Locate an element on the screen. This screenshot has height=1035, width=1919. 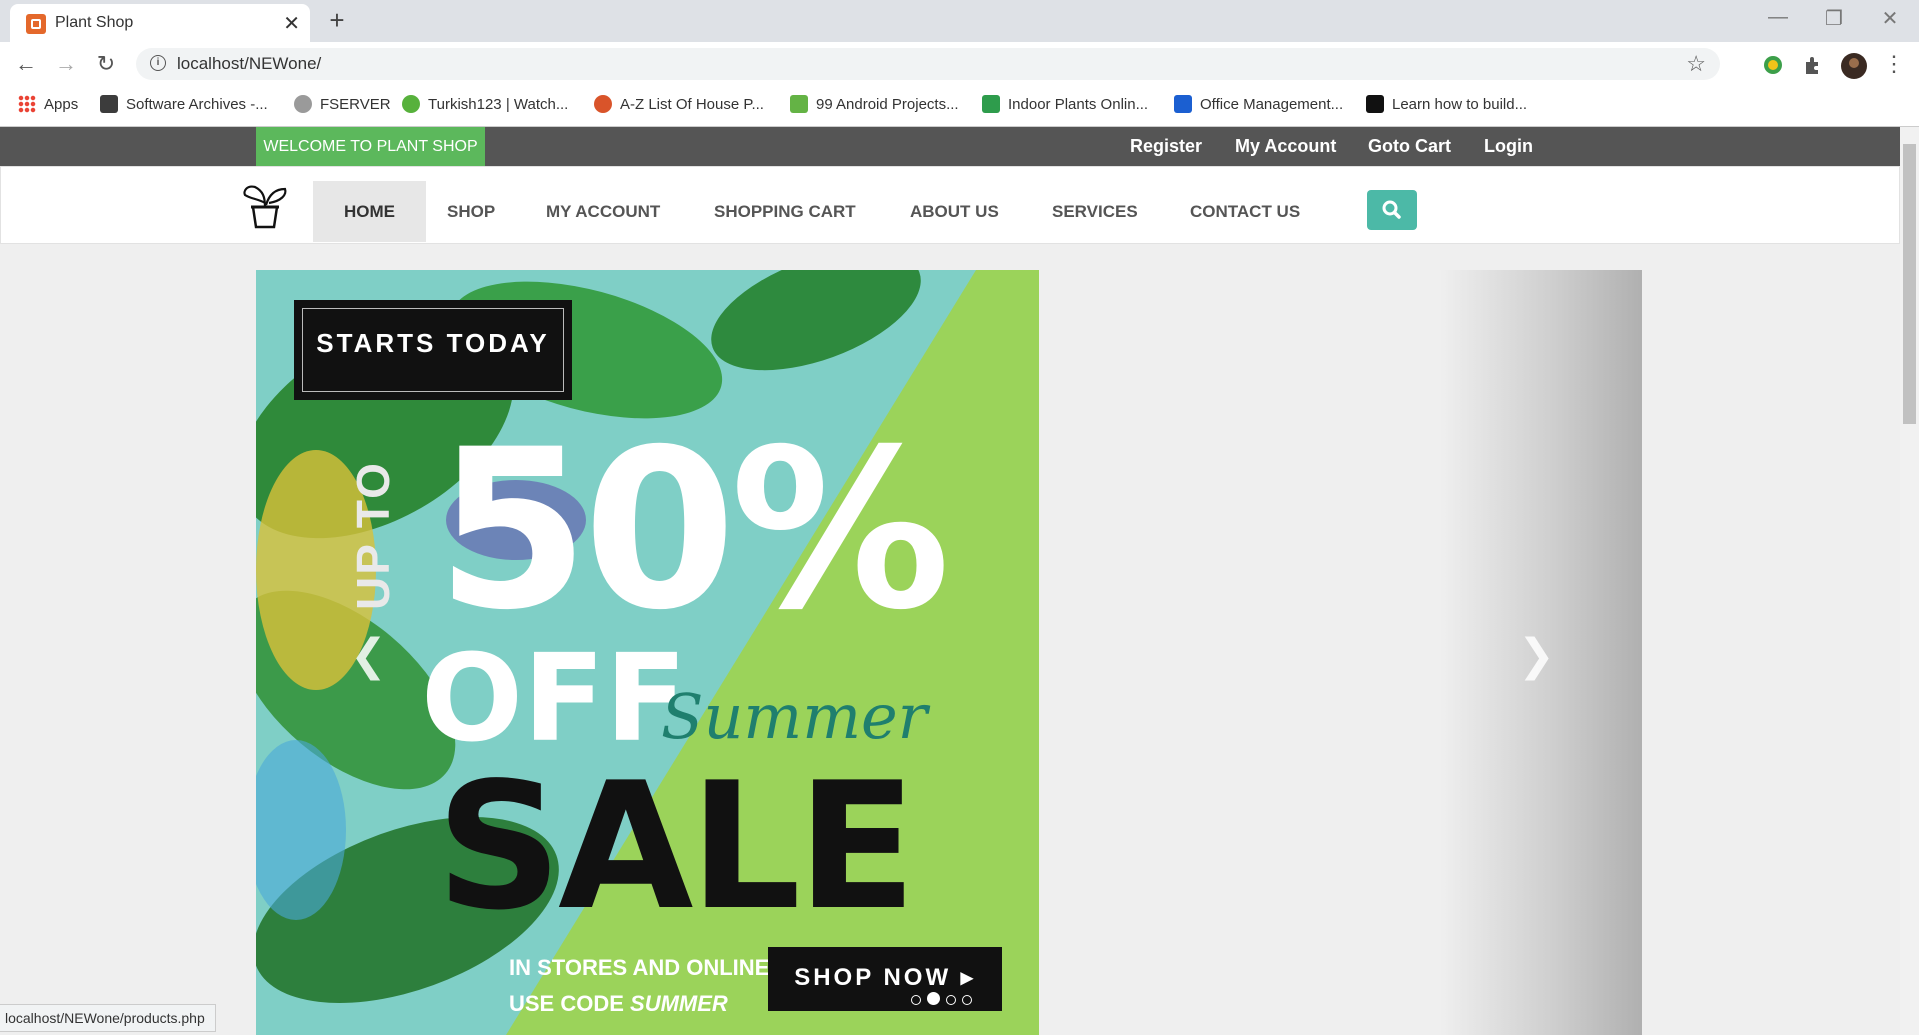
nav-my-account: MY ACCOUNT is located at coordinates (603, 211).